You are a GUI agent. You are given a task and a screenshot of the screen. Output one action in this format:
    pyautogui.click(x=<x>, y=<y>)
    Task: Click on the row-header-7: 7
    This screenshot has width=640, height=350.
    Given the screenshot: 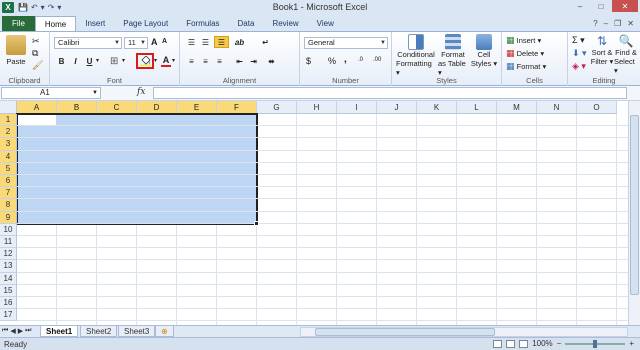 What is the action you would take?
    pyautogui.click(x=8, y=193)
    